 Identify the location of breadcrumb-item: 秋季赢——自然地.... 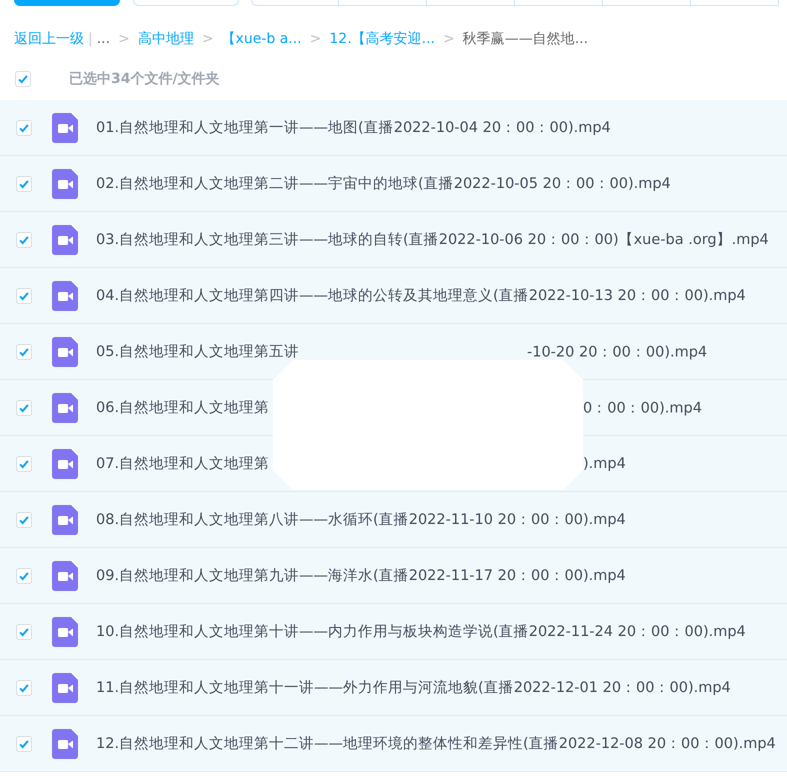
(525, 39).